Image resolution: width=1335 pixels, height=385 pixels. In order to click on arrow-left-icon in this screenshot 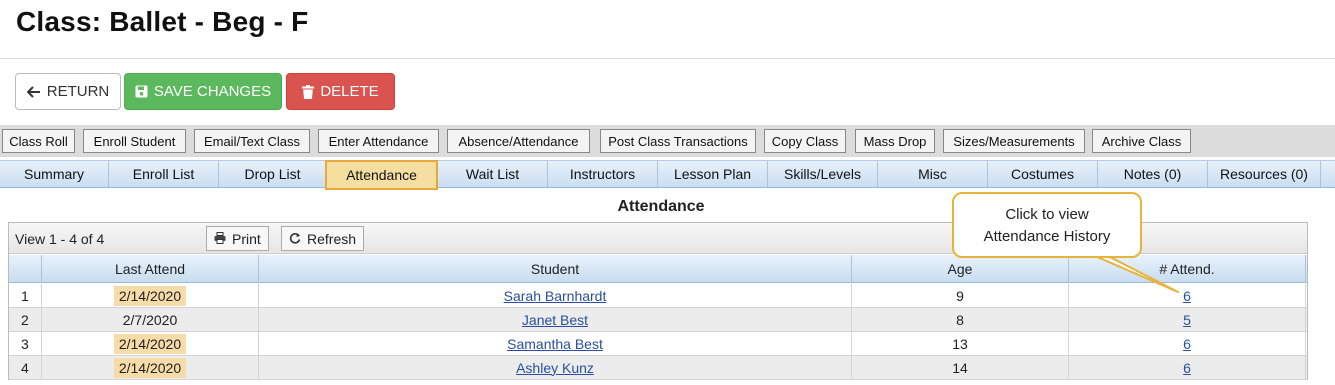, I will do `click(33, 91)`.